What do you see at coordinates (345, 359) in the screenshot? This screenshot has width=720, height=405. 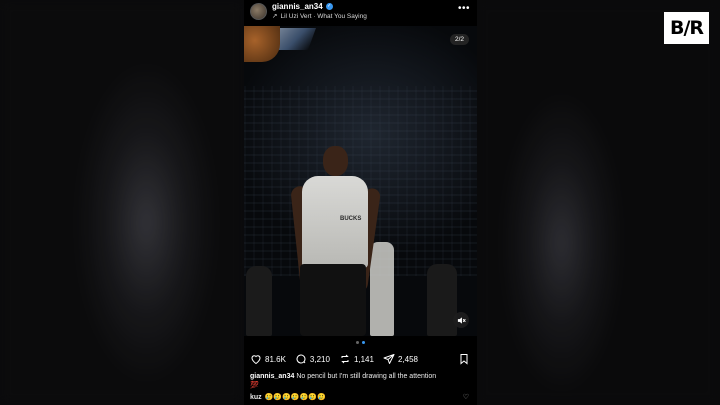 I see `repost-icon` at bounding box center [345, 359].